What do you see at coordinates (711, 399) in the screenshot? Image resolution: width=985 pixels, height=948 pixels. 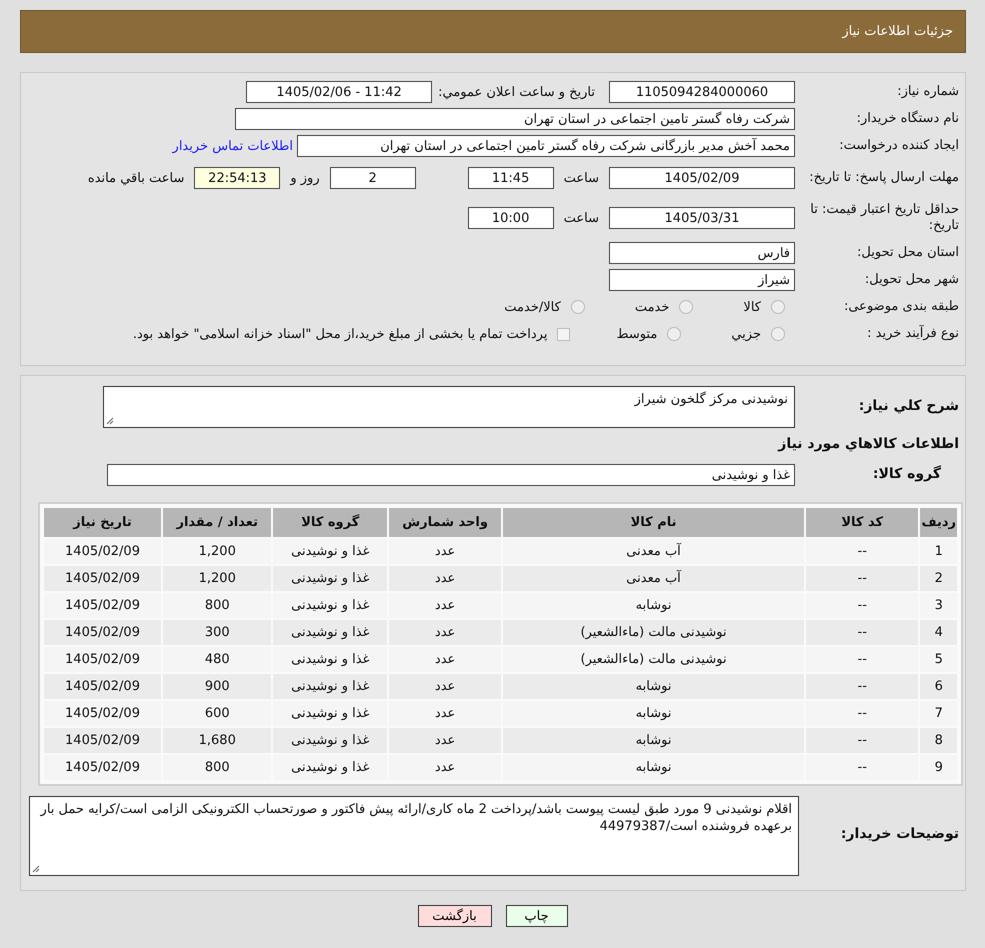 I see `description-text: نوشیدنی مرکز گلخون شیراز` at bounding box center [711, 399].